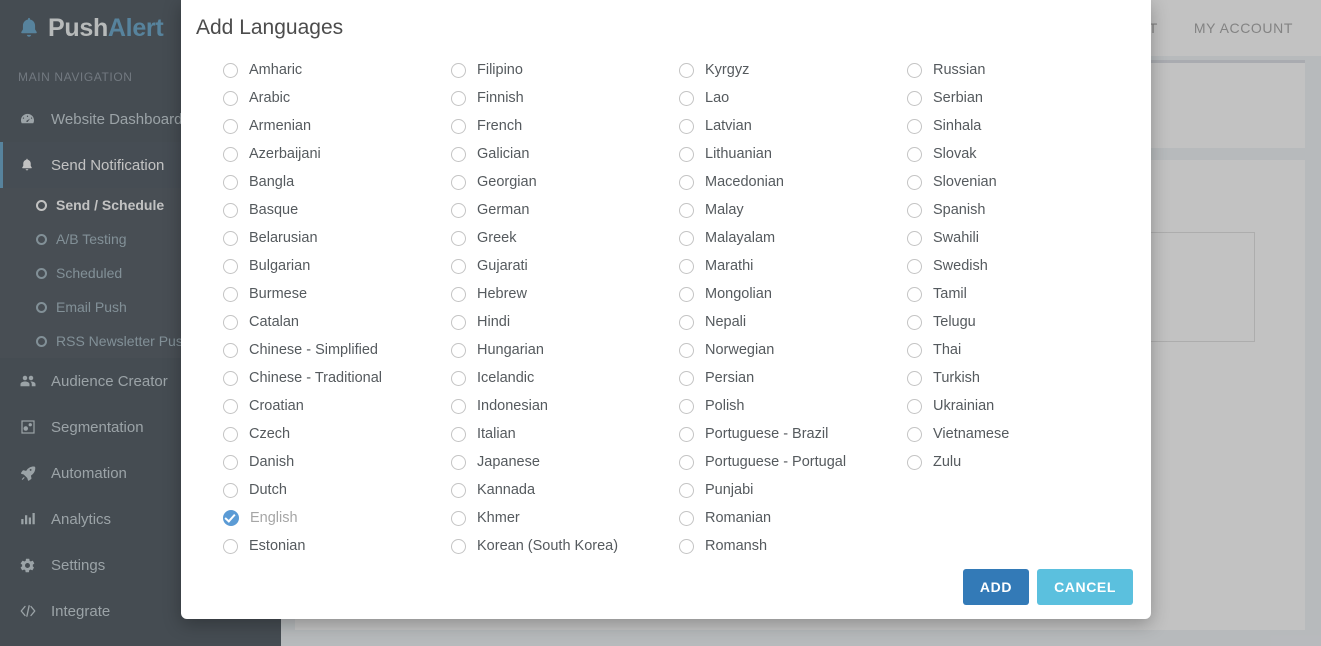  Describe the element at coordinates (1021, 350) in the screenshot. I see `language-option: Thai` at that location.